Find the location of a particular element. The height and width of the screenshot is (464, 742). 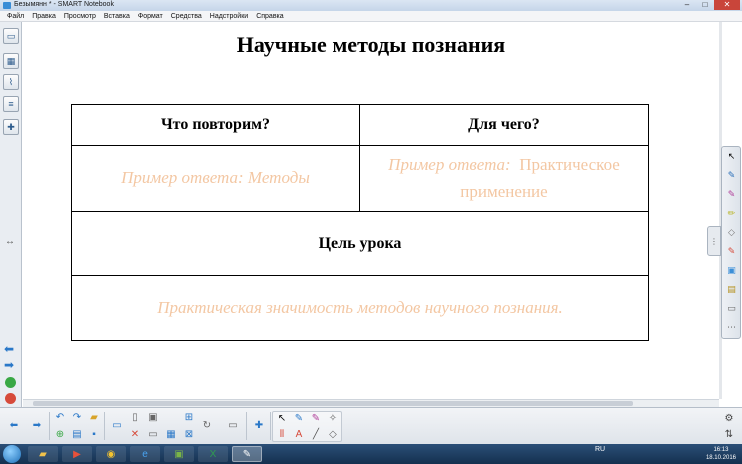

menu-format: Формат is located at coordinates (150, 16).